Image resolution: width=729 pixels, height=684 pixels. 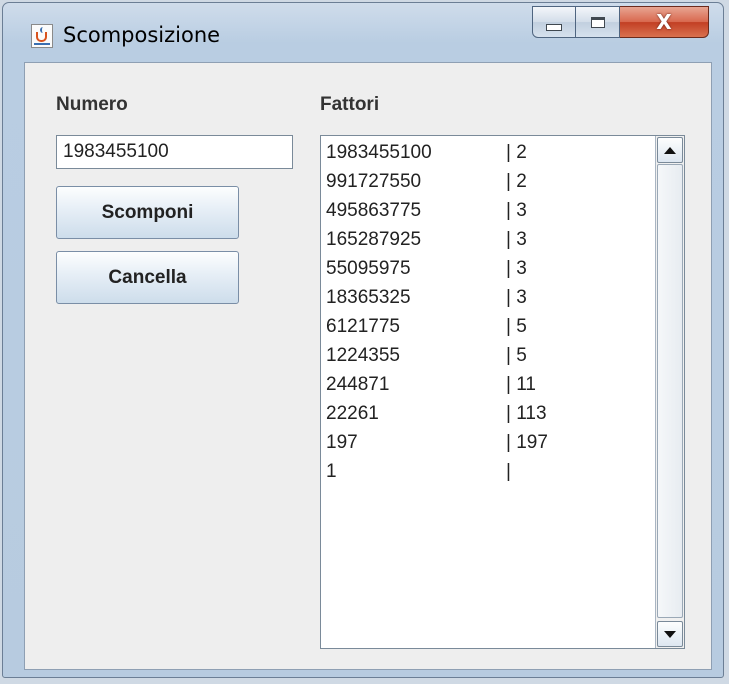 What do you see at coordinates (368, 268) in the screenshot?
I see `quotient-value: 55095975` at bounding box center [368, 268].